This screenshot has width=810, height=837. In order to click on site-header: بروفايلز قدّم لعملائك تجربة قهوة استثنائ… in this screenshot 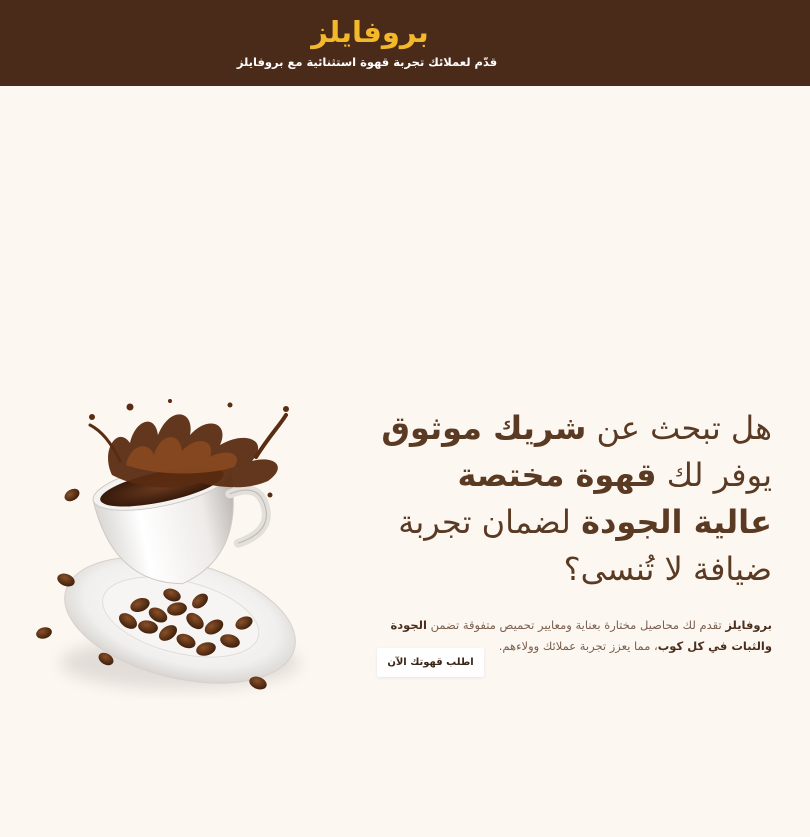, I will do `click(405, 43)`.